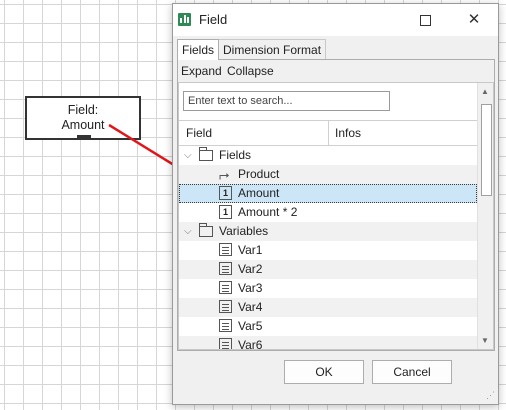  What do you see at coordinates (184, 19) in the screenshot?
I see `bar-chart-icon` at bounding box center [184, 19].